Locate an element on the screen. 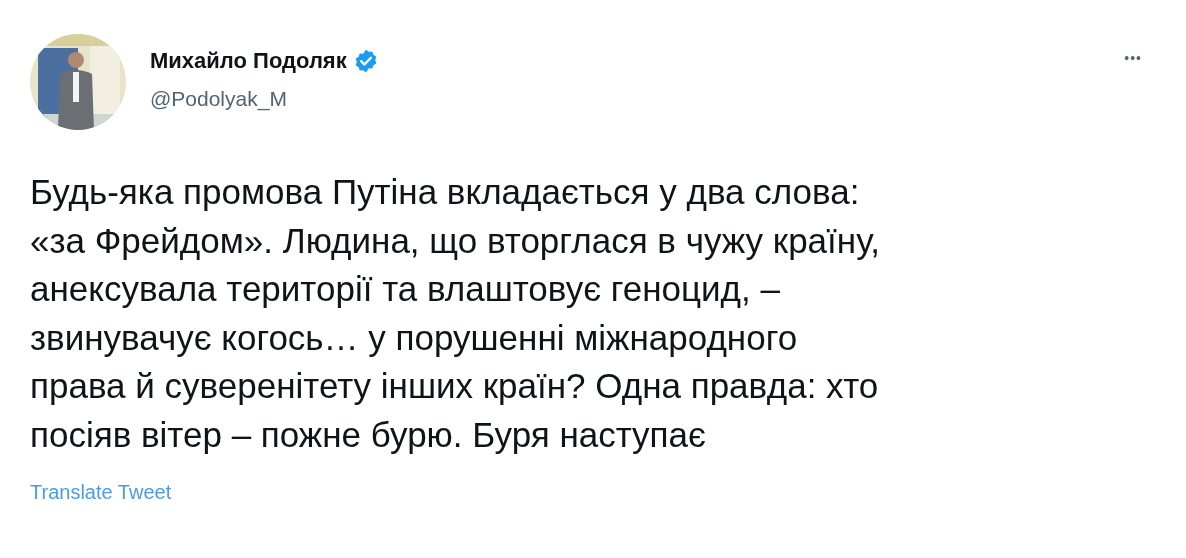 The width and height of the screenshot is (1186, 558). more-button: ••• is located at coordinates (1133, 58).